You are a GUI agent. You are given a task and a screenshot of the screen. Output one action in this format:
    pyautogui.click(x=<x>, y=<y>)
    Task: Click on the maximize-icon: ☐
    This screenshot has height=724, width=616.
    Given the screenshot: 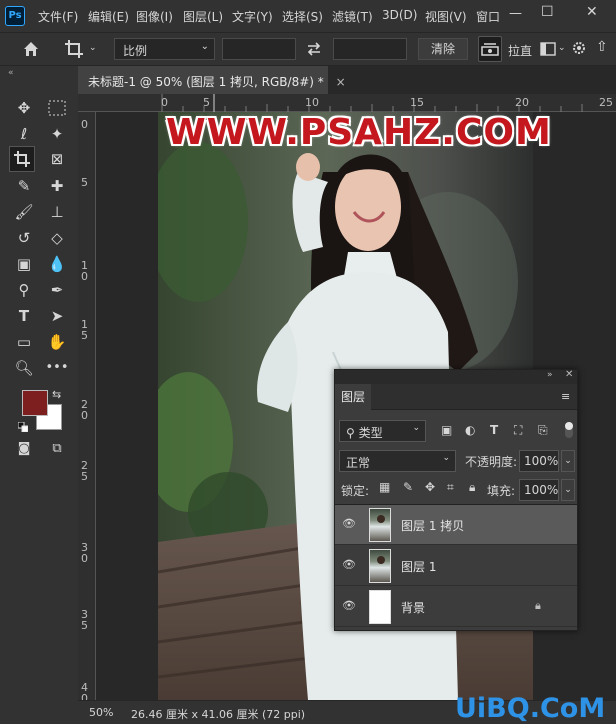 What is the action you would take?
    pyautogui.click(x=547, y=12)
    